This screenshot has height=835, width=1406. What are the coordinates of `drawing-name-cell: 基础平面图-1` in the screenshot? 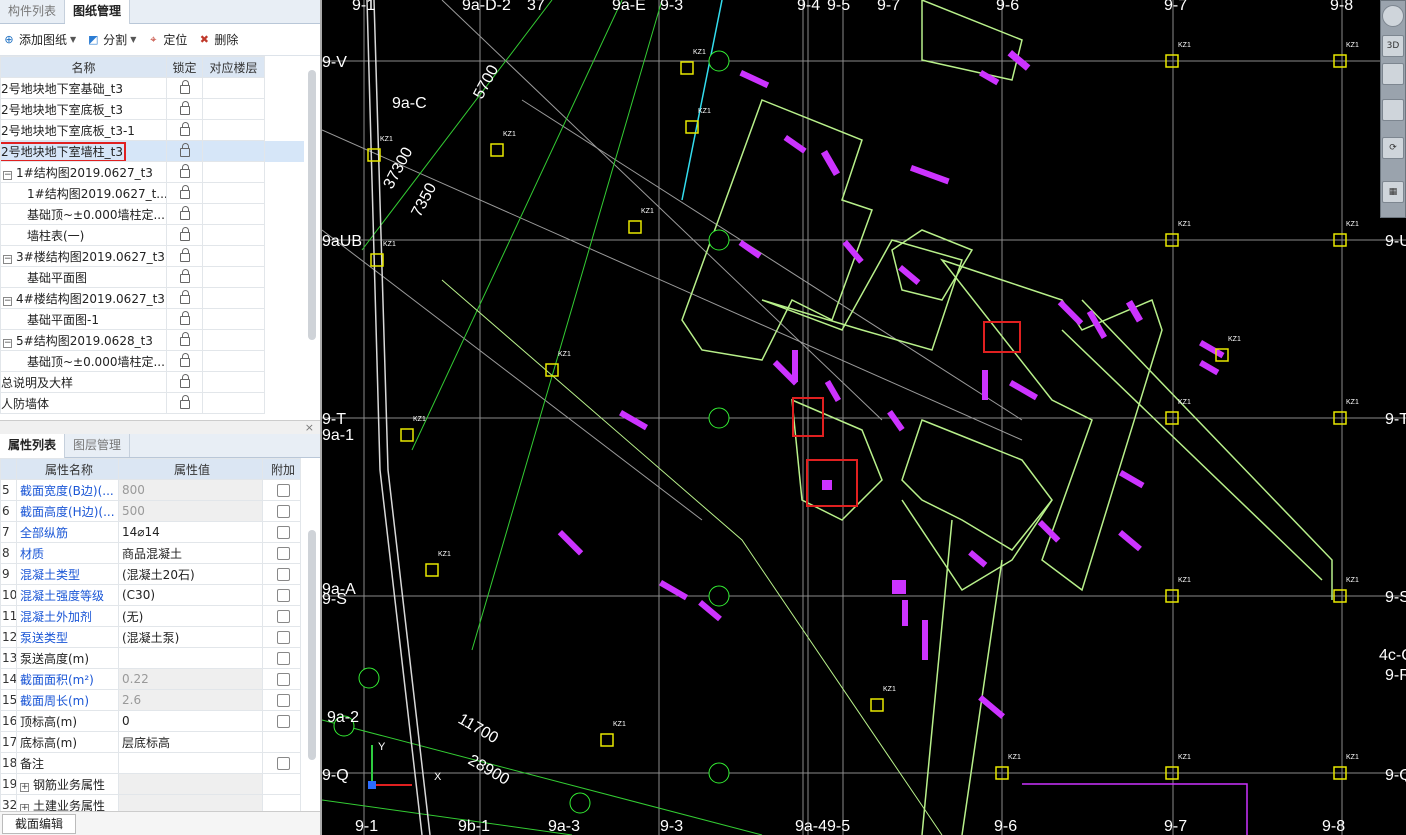 It's located at (83, 319).